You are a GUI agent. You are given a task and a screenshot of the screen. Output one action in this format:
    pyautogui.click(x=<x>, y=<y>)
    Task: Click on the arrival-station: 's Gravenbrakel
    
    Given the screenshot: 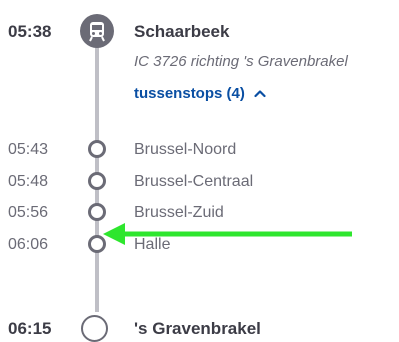 What is the action you would take?
    pyautogui.click(x=197, y=328)
    